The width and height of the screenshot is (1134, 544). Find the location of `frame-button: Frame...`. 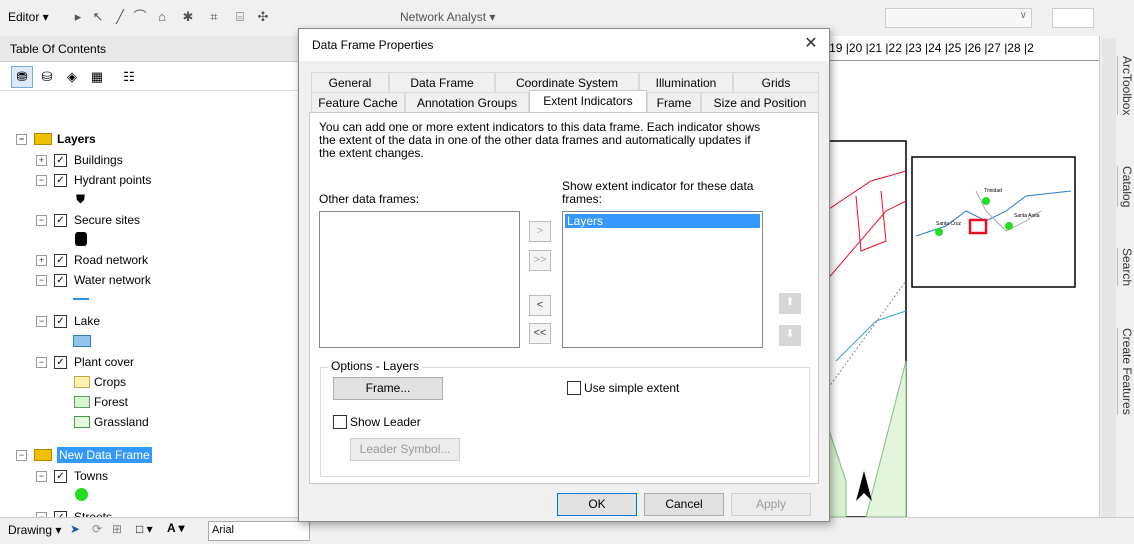

frame-button: Frame... is located at coordinates (388, 388).